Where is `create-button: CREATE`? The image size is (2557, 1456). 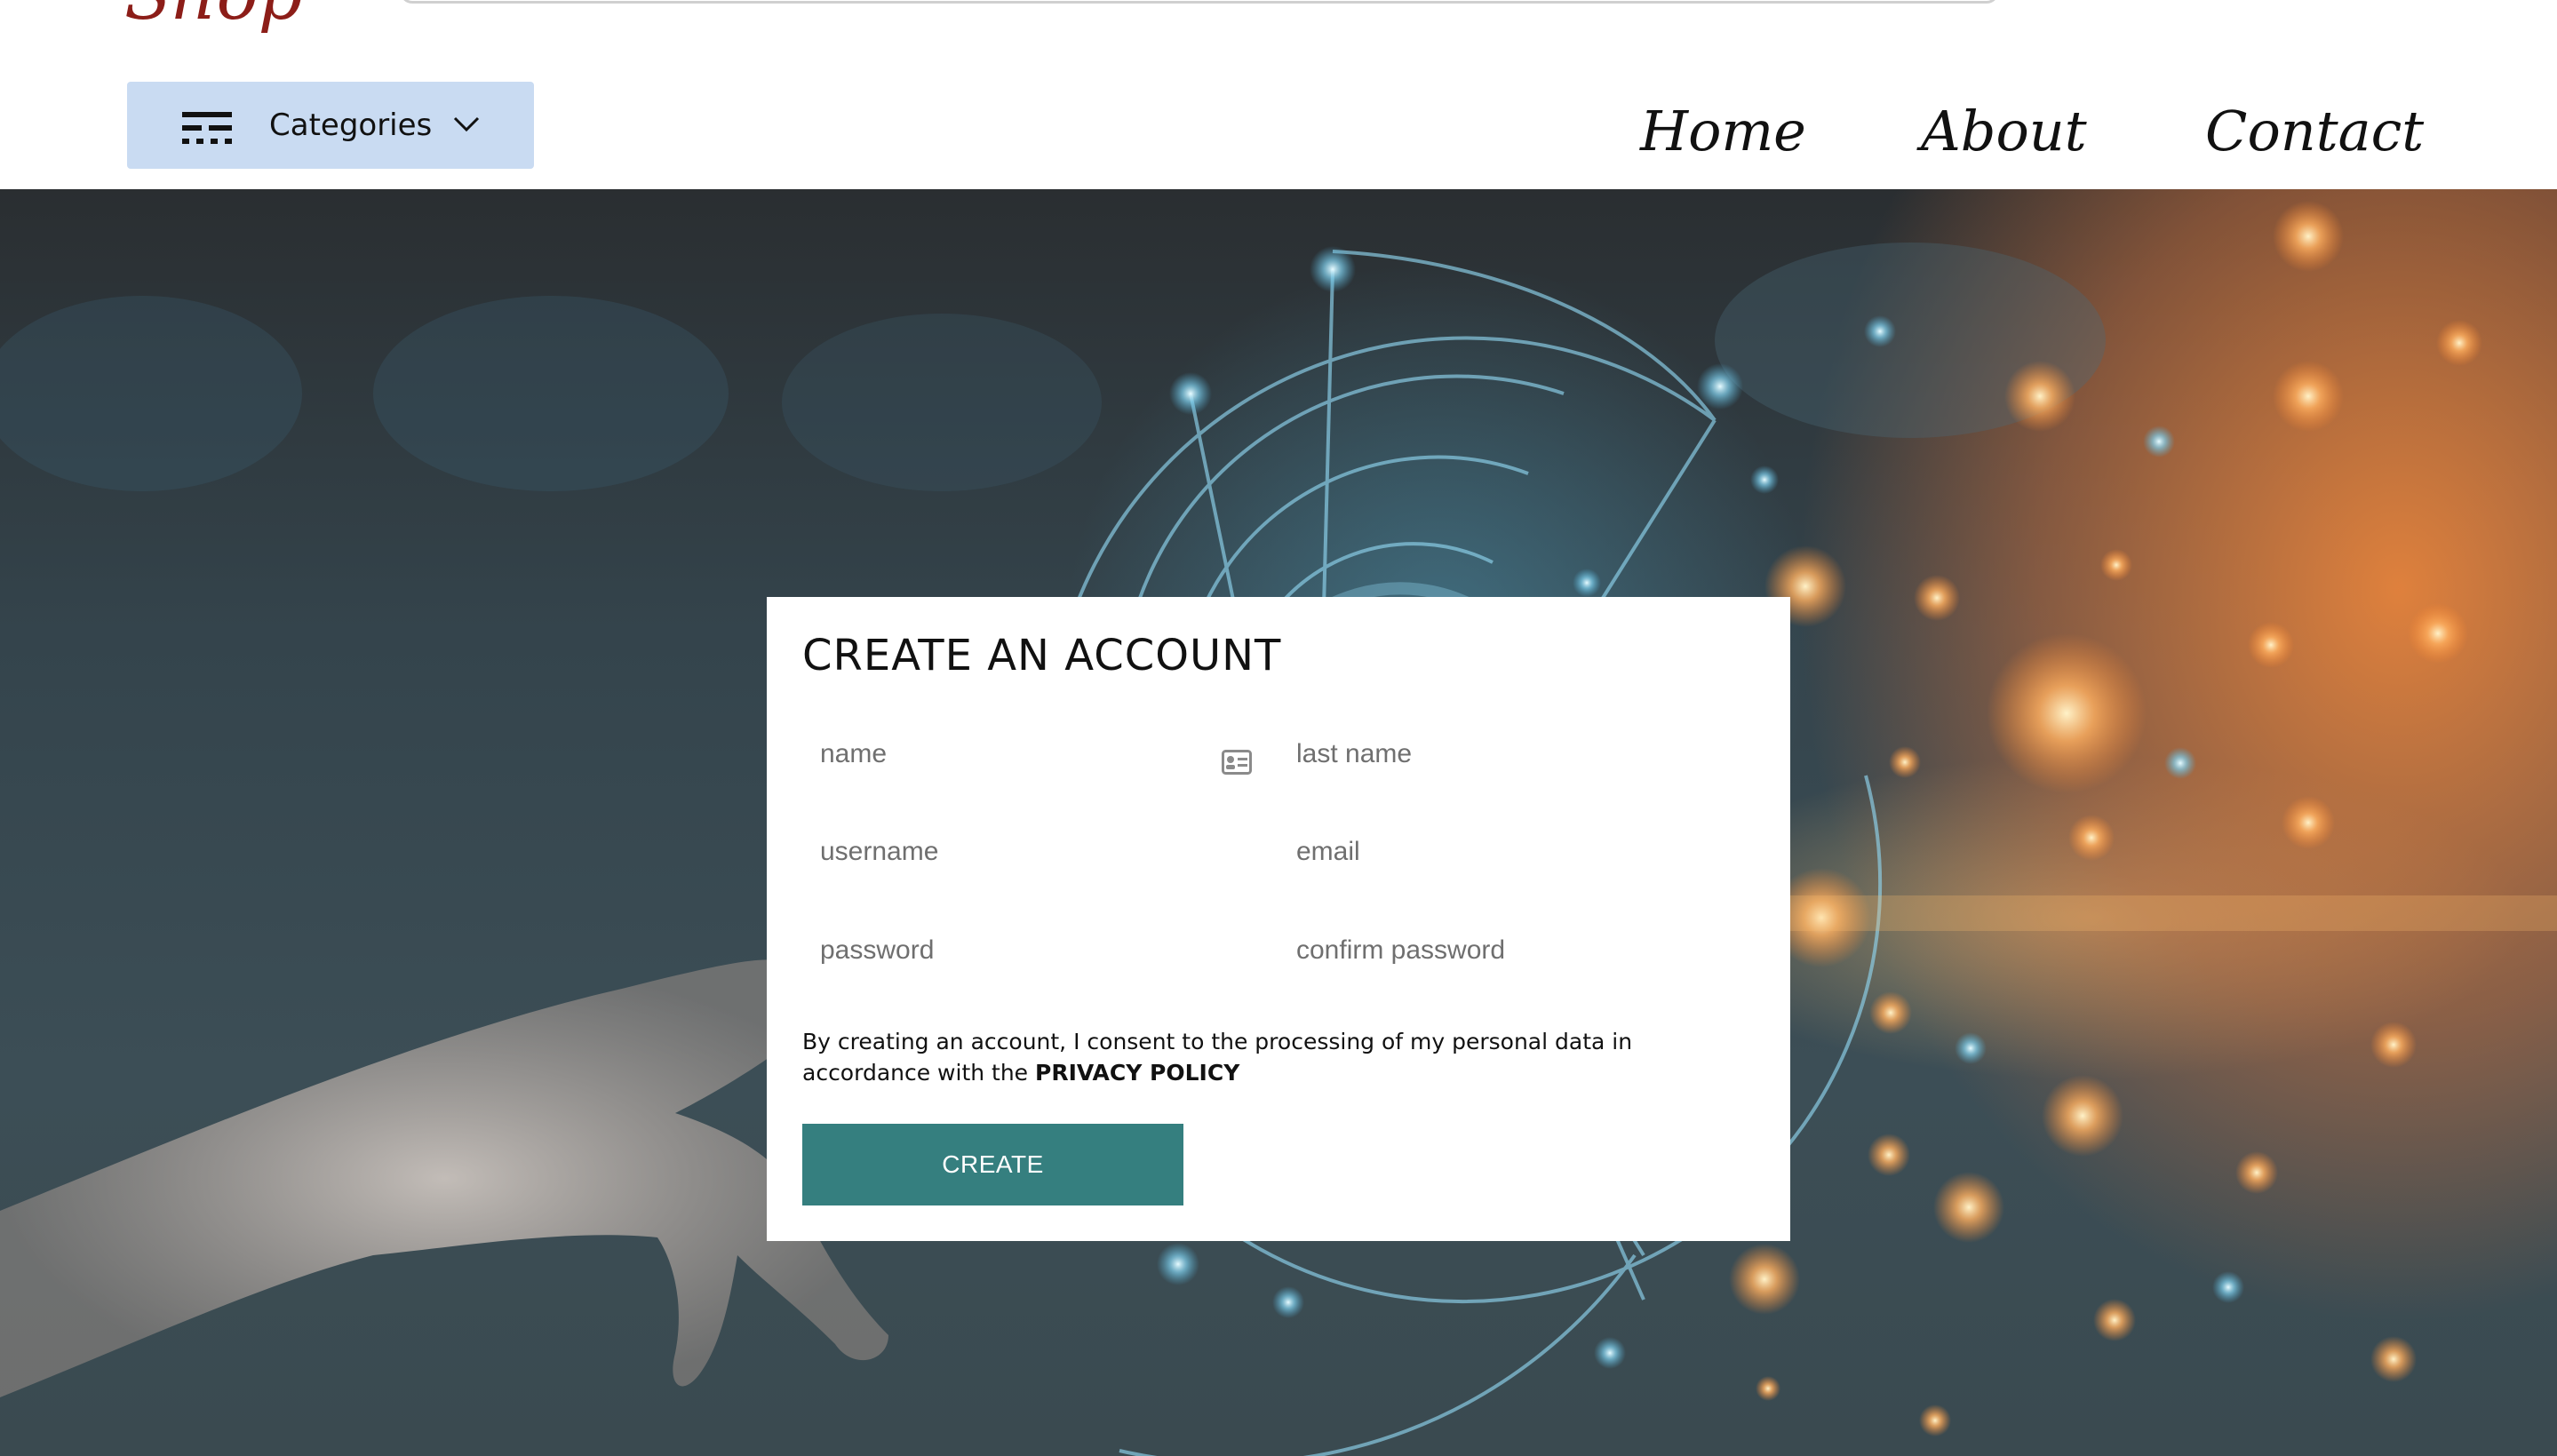 create-button: CREATE is located at coordinates (993, 1164).